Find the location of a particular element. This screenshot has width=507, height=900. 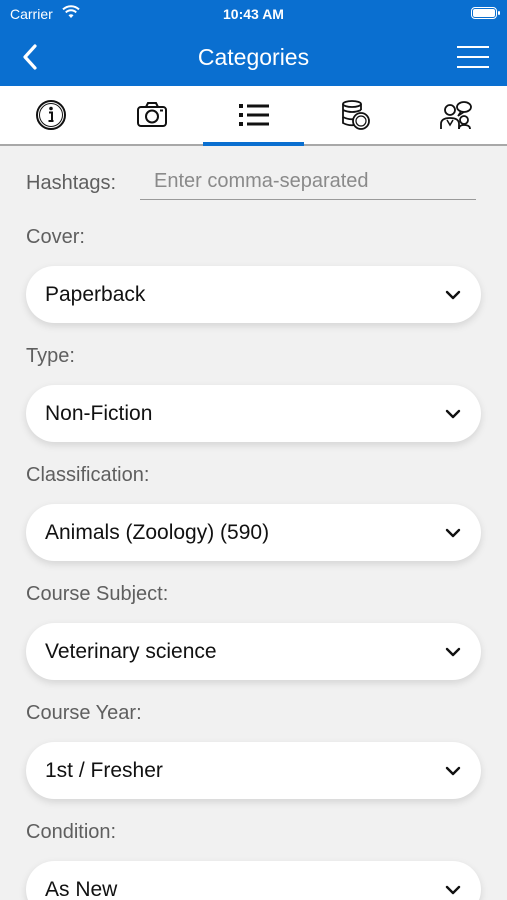

hamburger-menu-icon is located at coordinates (473, 57).